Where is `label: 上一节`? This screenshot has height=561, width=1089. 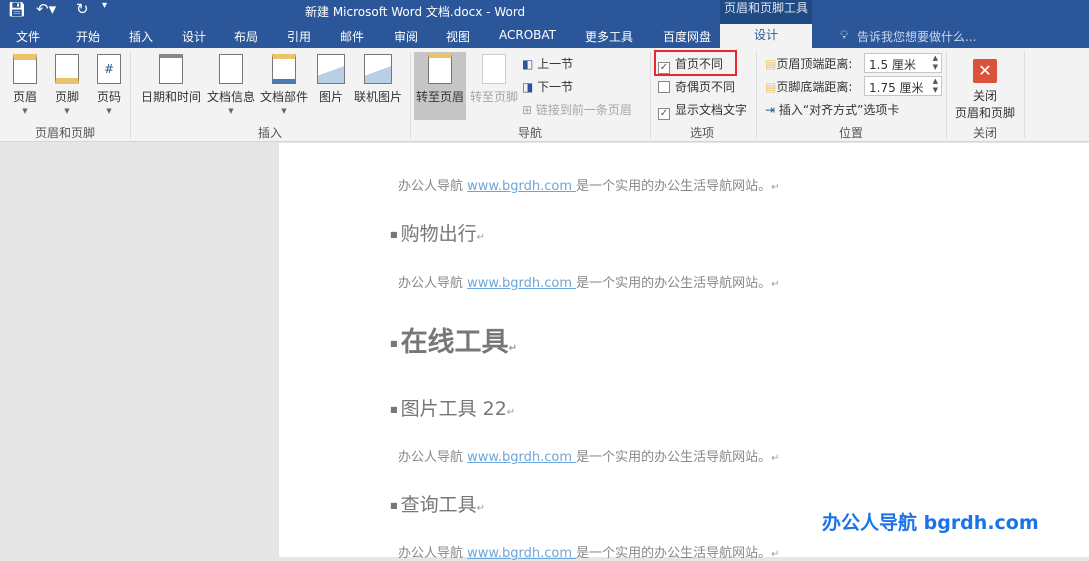
label: 上一节 is located at coordinates (555, 64).